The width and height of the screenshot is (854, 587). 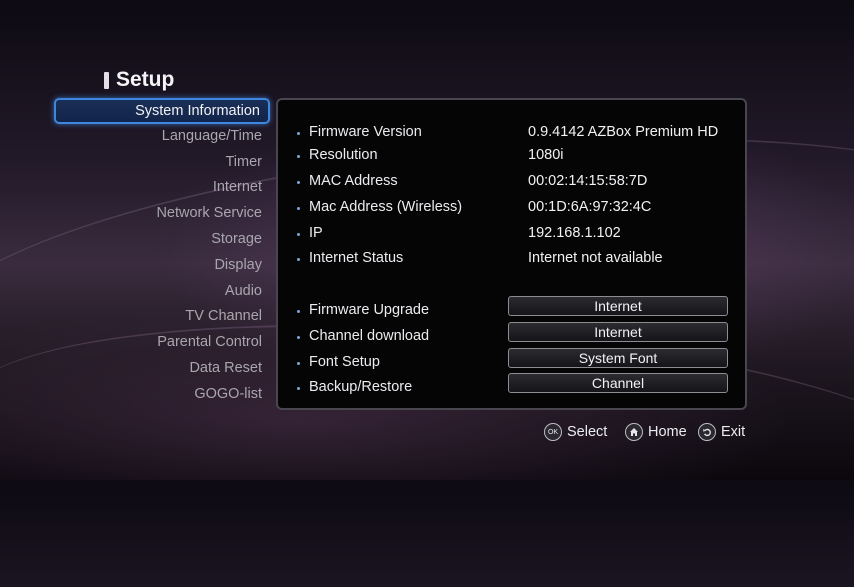 What do you see at coordinates (353, 181) in the screenshot?
I see `info-label: MAC Address` at bounding box center [353, 181].